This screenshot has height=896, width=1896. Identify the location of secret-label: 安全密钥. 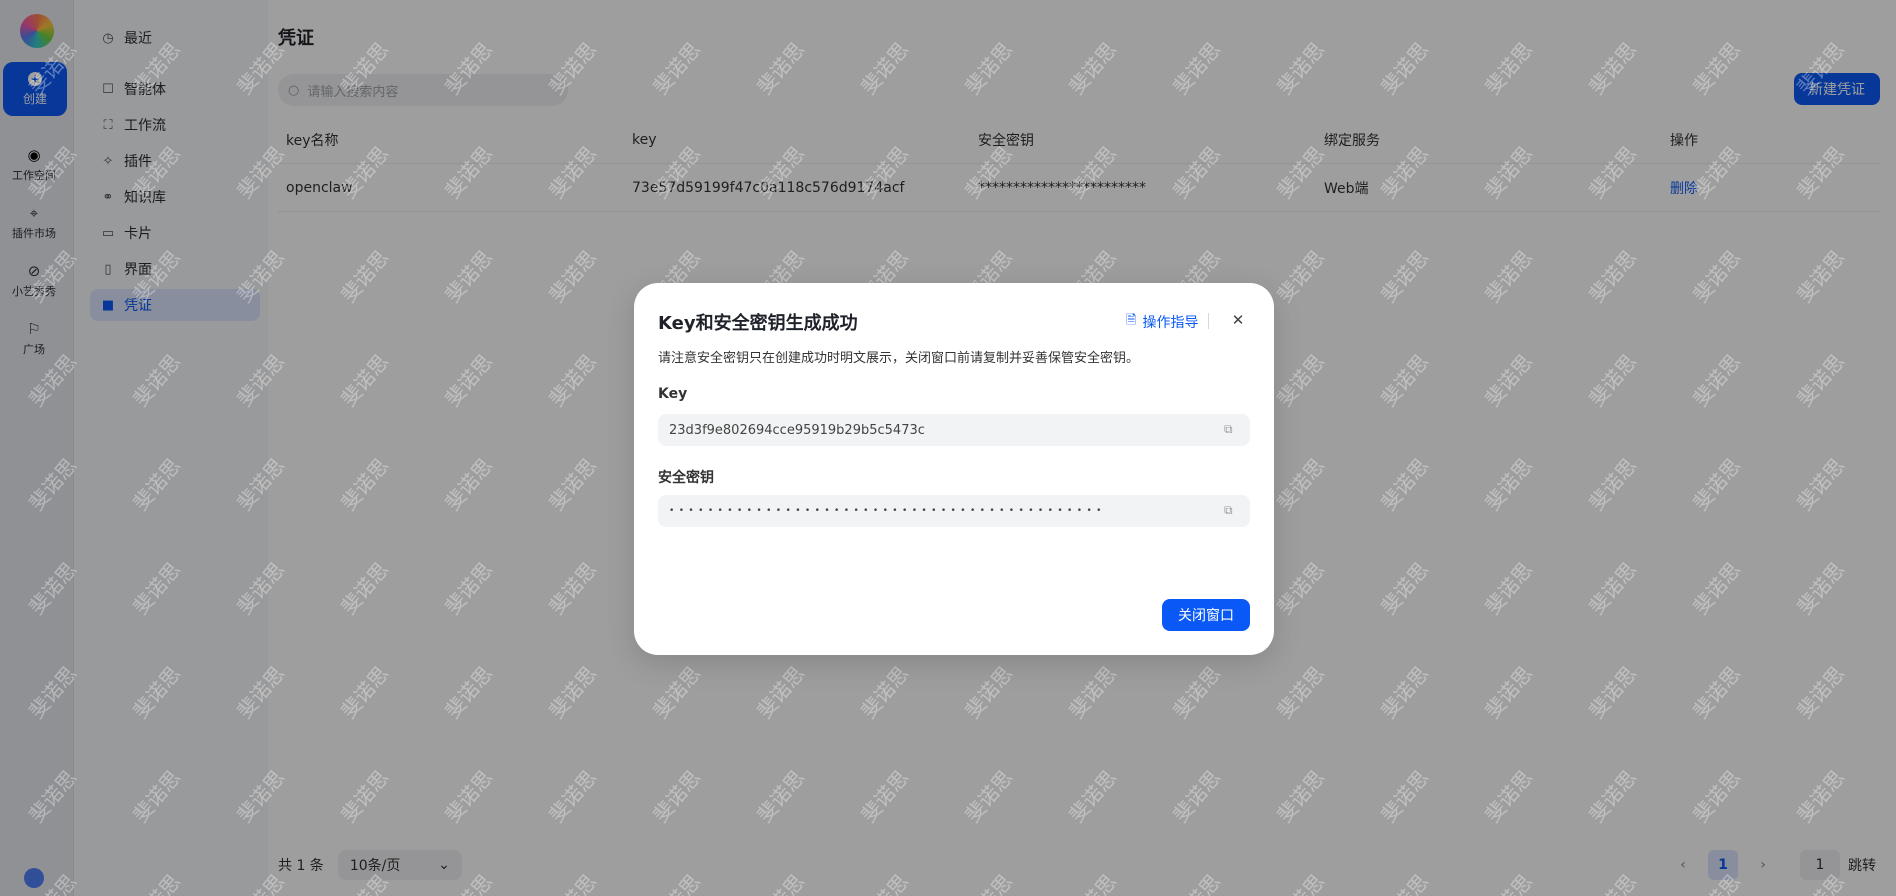
(686, 478).